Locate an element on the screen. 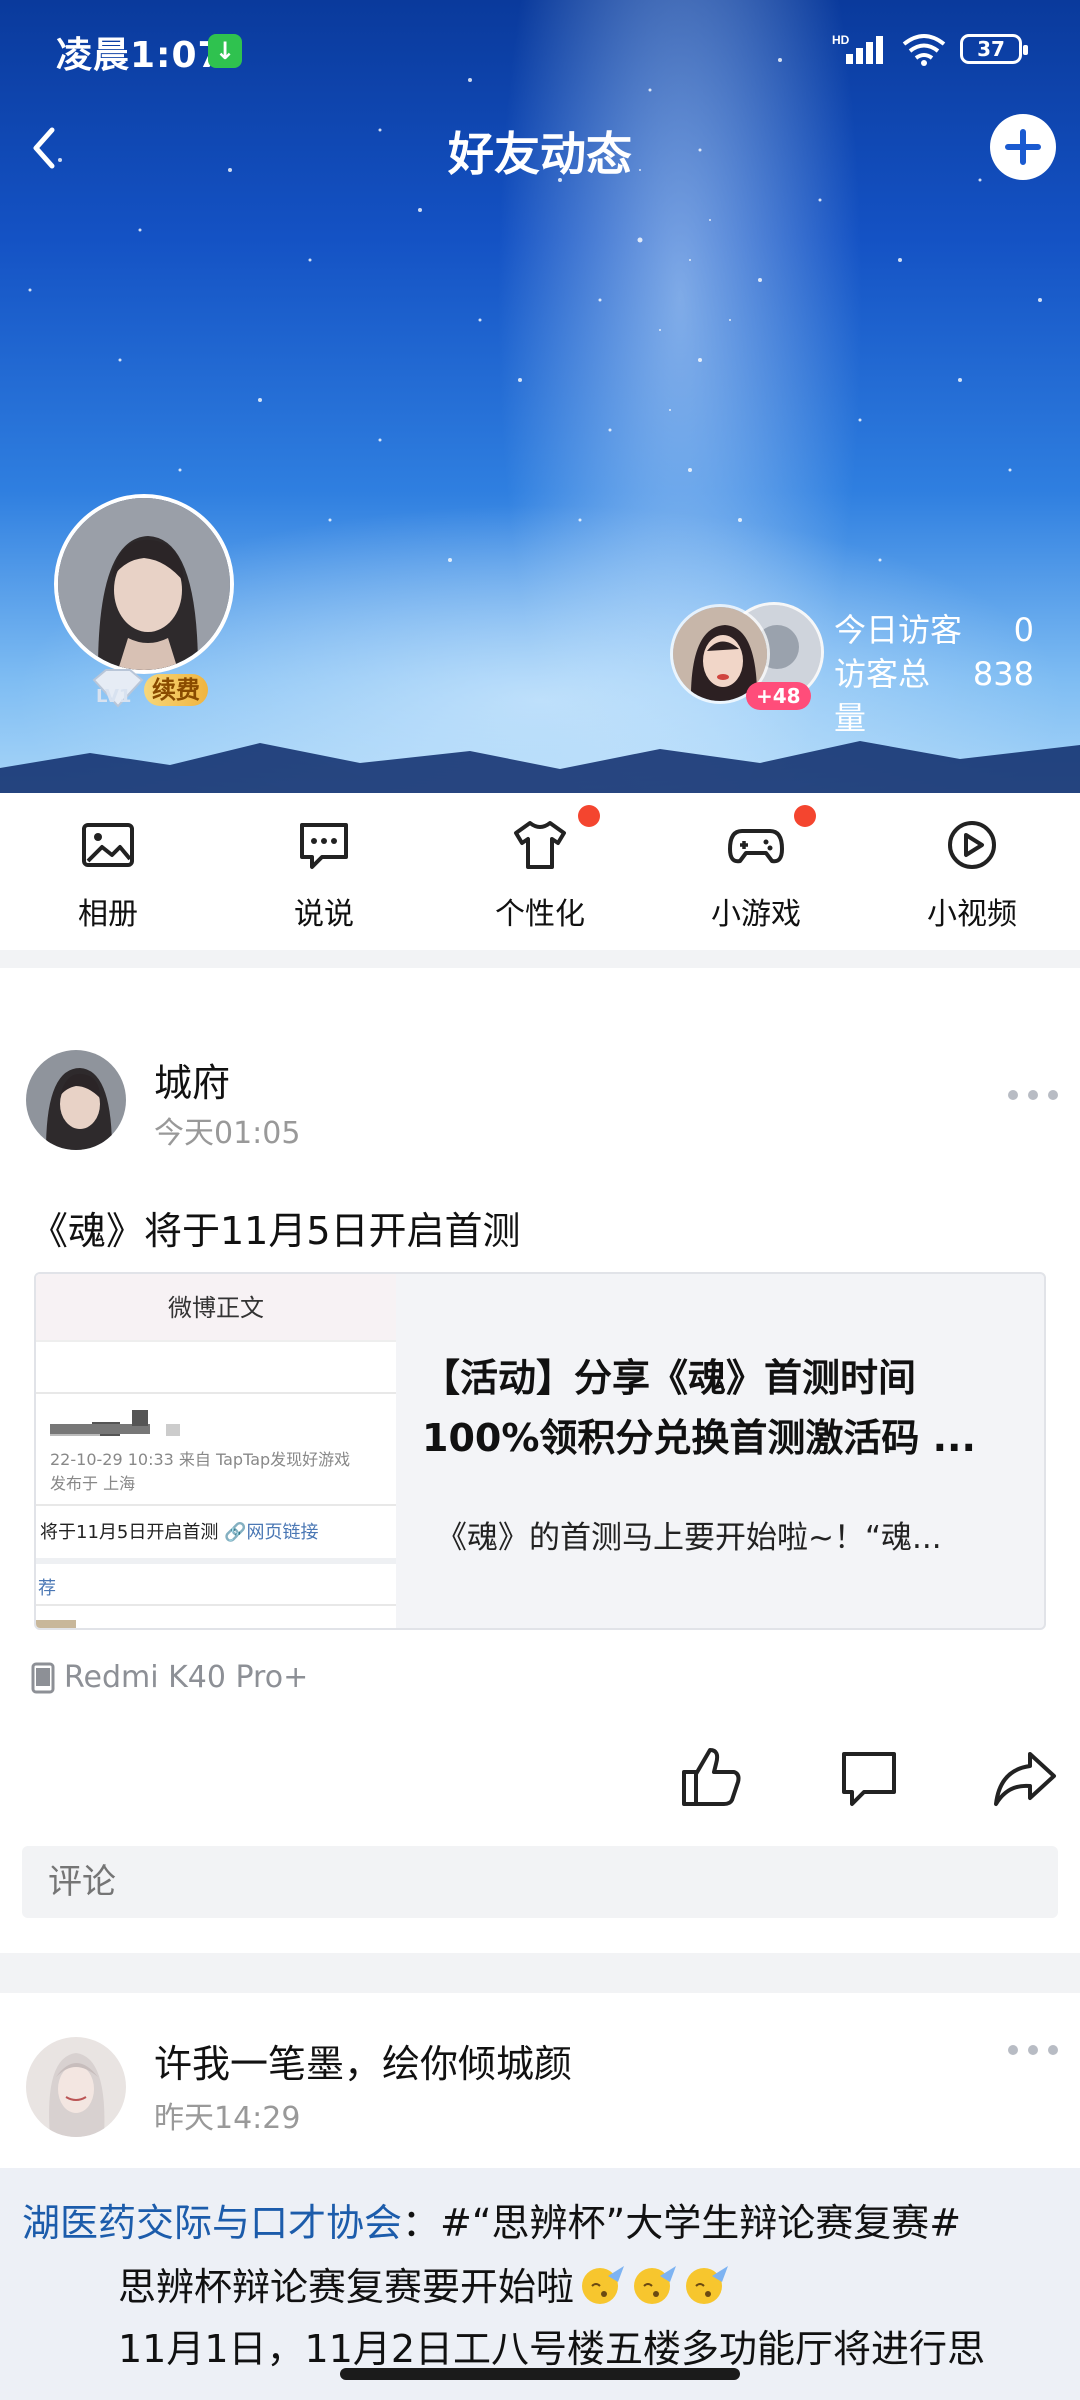 Image resolution: width=1080 pixels, height=2400 pixels. network-type-label: HD is located at coordinates (841, 40).